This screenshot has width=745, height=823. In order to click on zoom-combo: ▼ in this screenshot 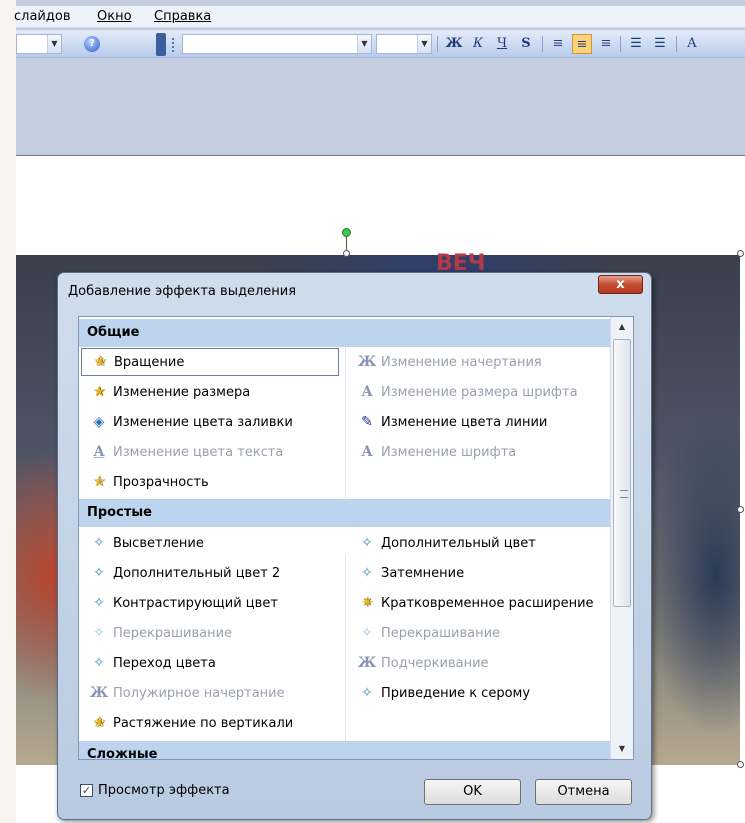, I will do `click(39, 44)`.